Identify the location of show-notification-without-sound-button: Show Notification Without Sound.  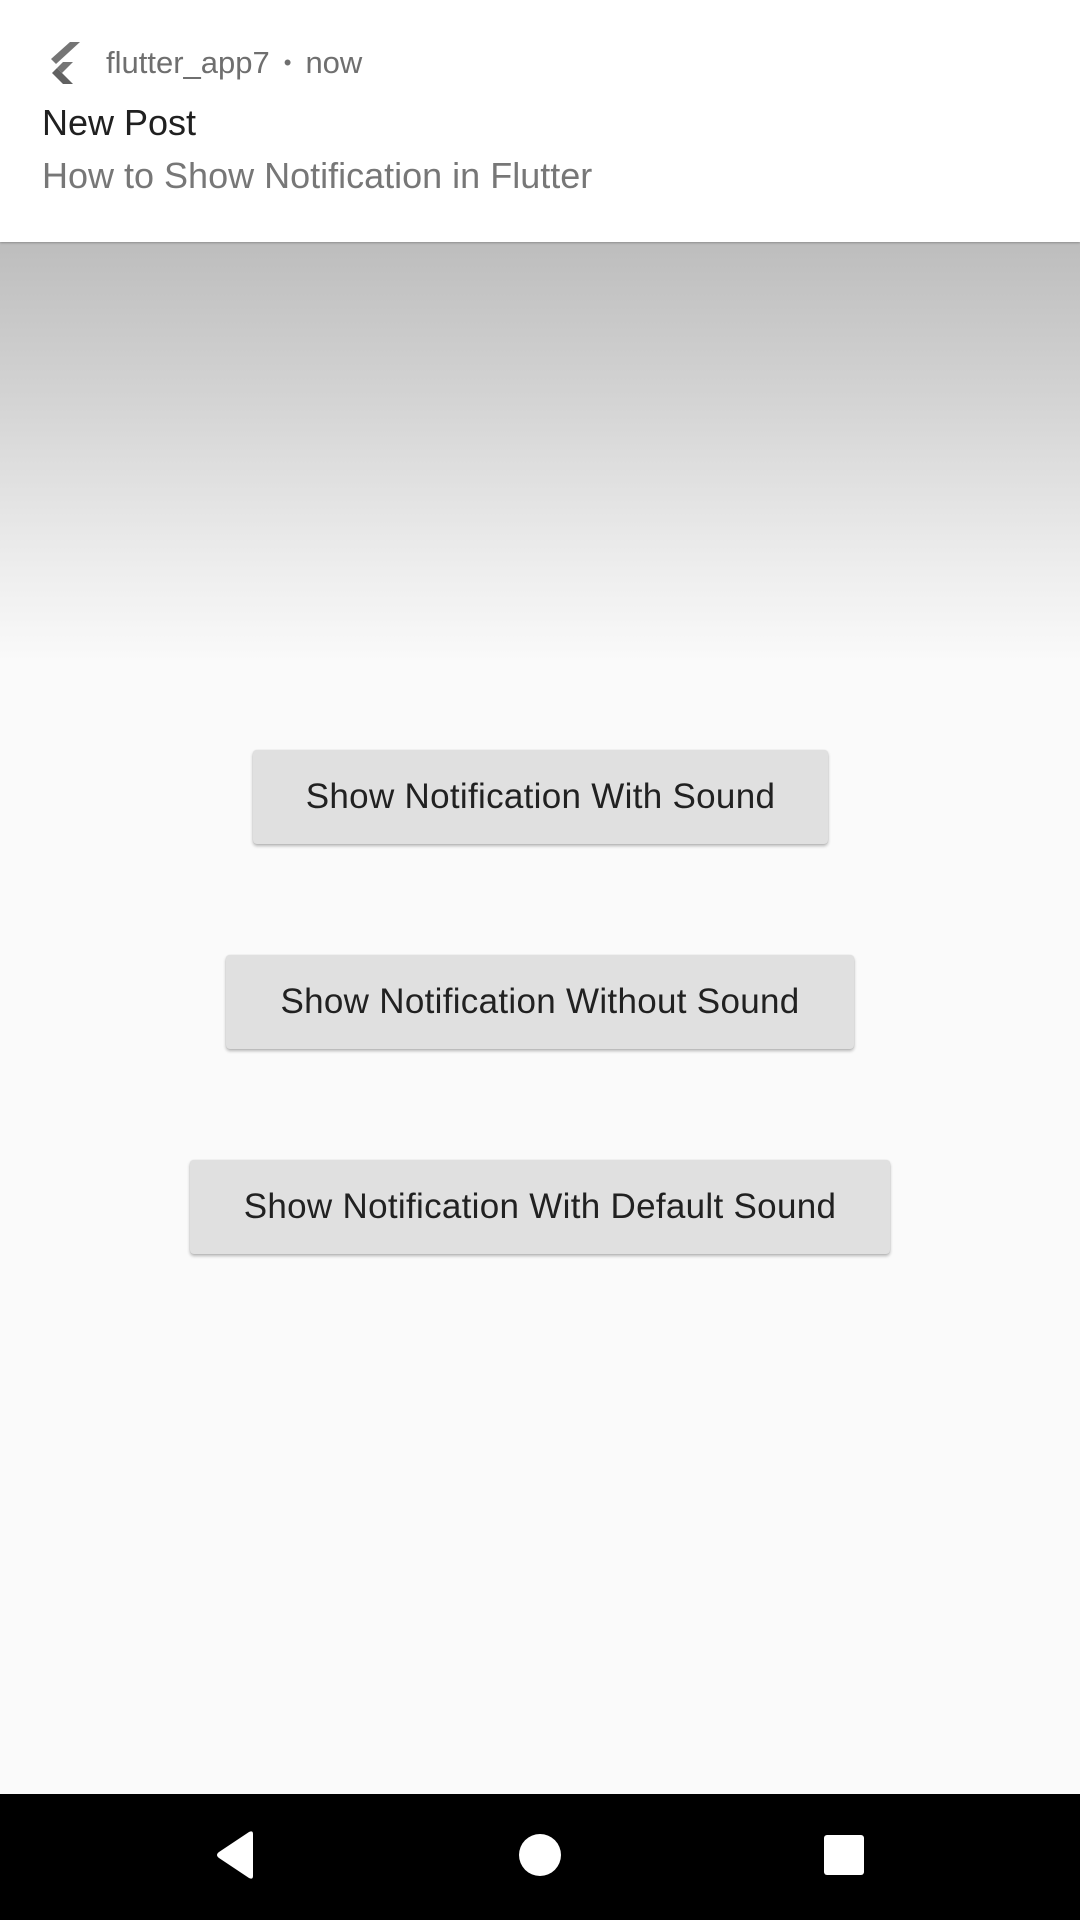
(540, 1002).